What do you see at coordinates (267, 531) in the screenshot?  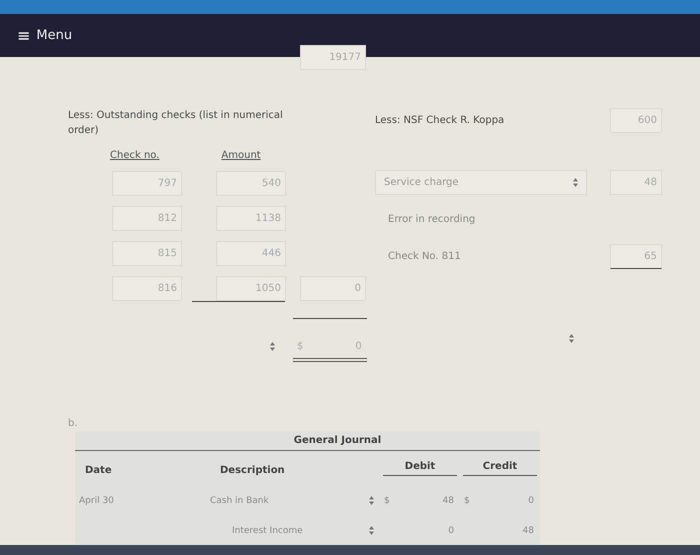 I see `account-select: Interest Income` at bounding box center [267, 531].